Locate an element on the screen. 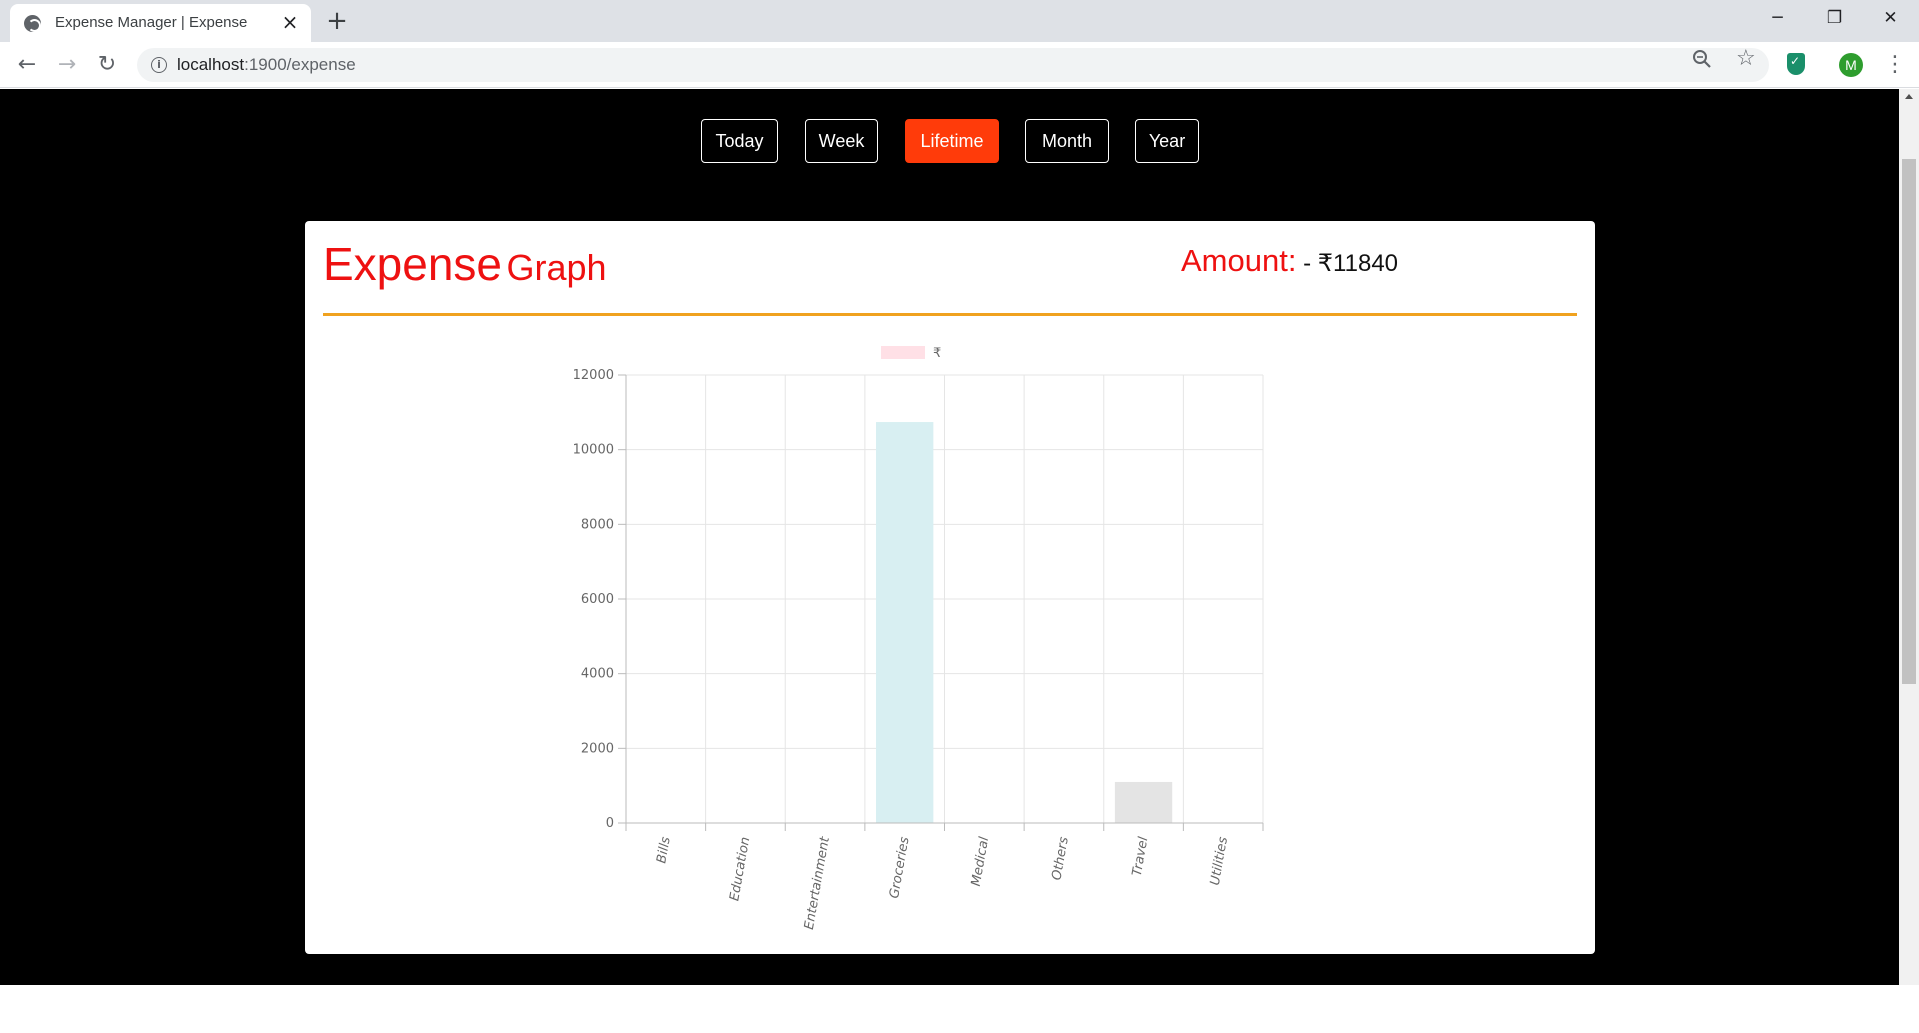 The width and height of the screenshot is (1919, 1033). avatar: M is located at coordinates (1851, 65).